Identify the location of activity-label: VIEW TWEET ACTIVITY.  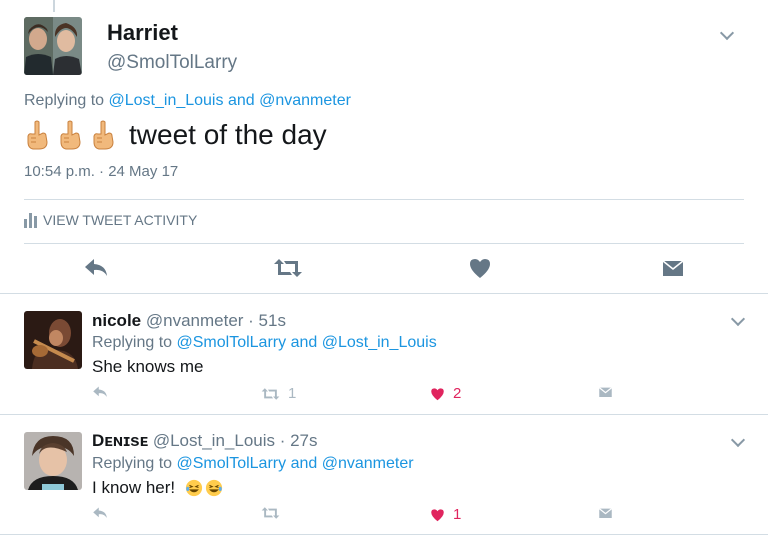
(120, 220).